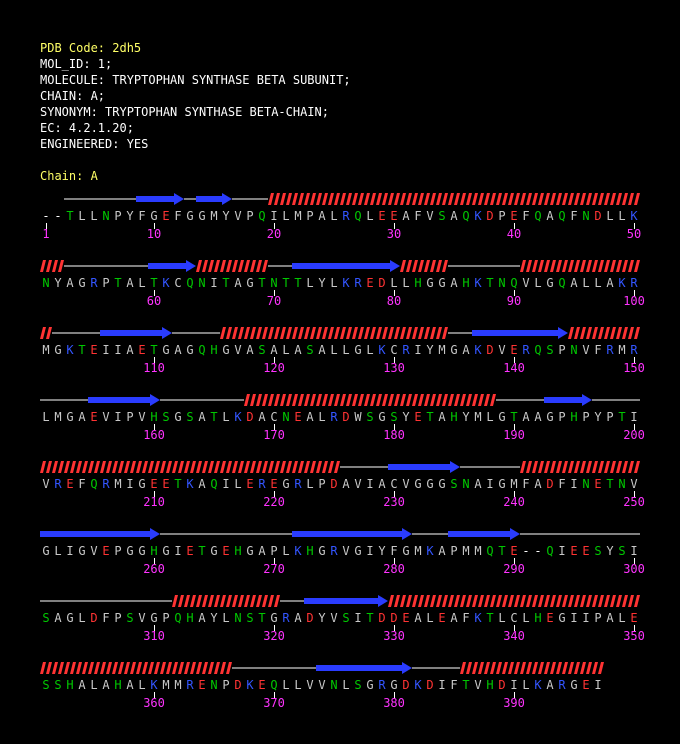 Image resolution: width=680 pixels, height=744 pixels. What do you see at coordinates (46, 216) in the screenshot?
I see `residue: -` at bounding box center [46, 216].